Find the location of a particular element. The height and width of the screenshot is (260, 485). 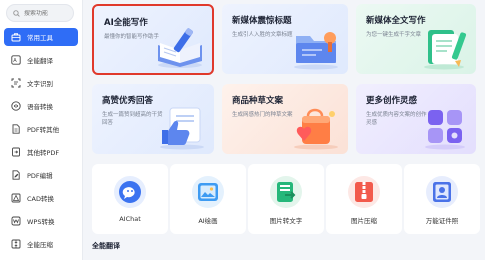

sidebar-item-label: PDF编辑 is located at coordinates (40, 176).